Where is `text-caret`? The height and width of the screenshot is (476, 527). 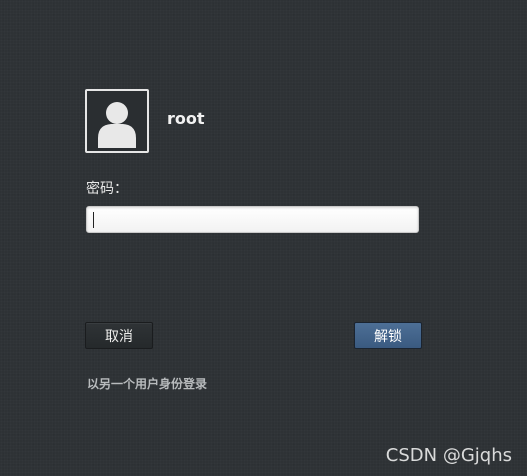
text-caret is located at coordinates (93, 220).